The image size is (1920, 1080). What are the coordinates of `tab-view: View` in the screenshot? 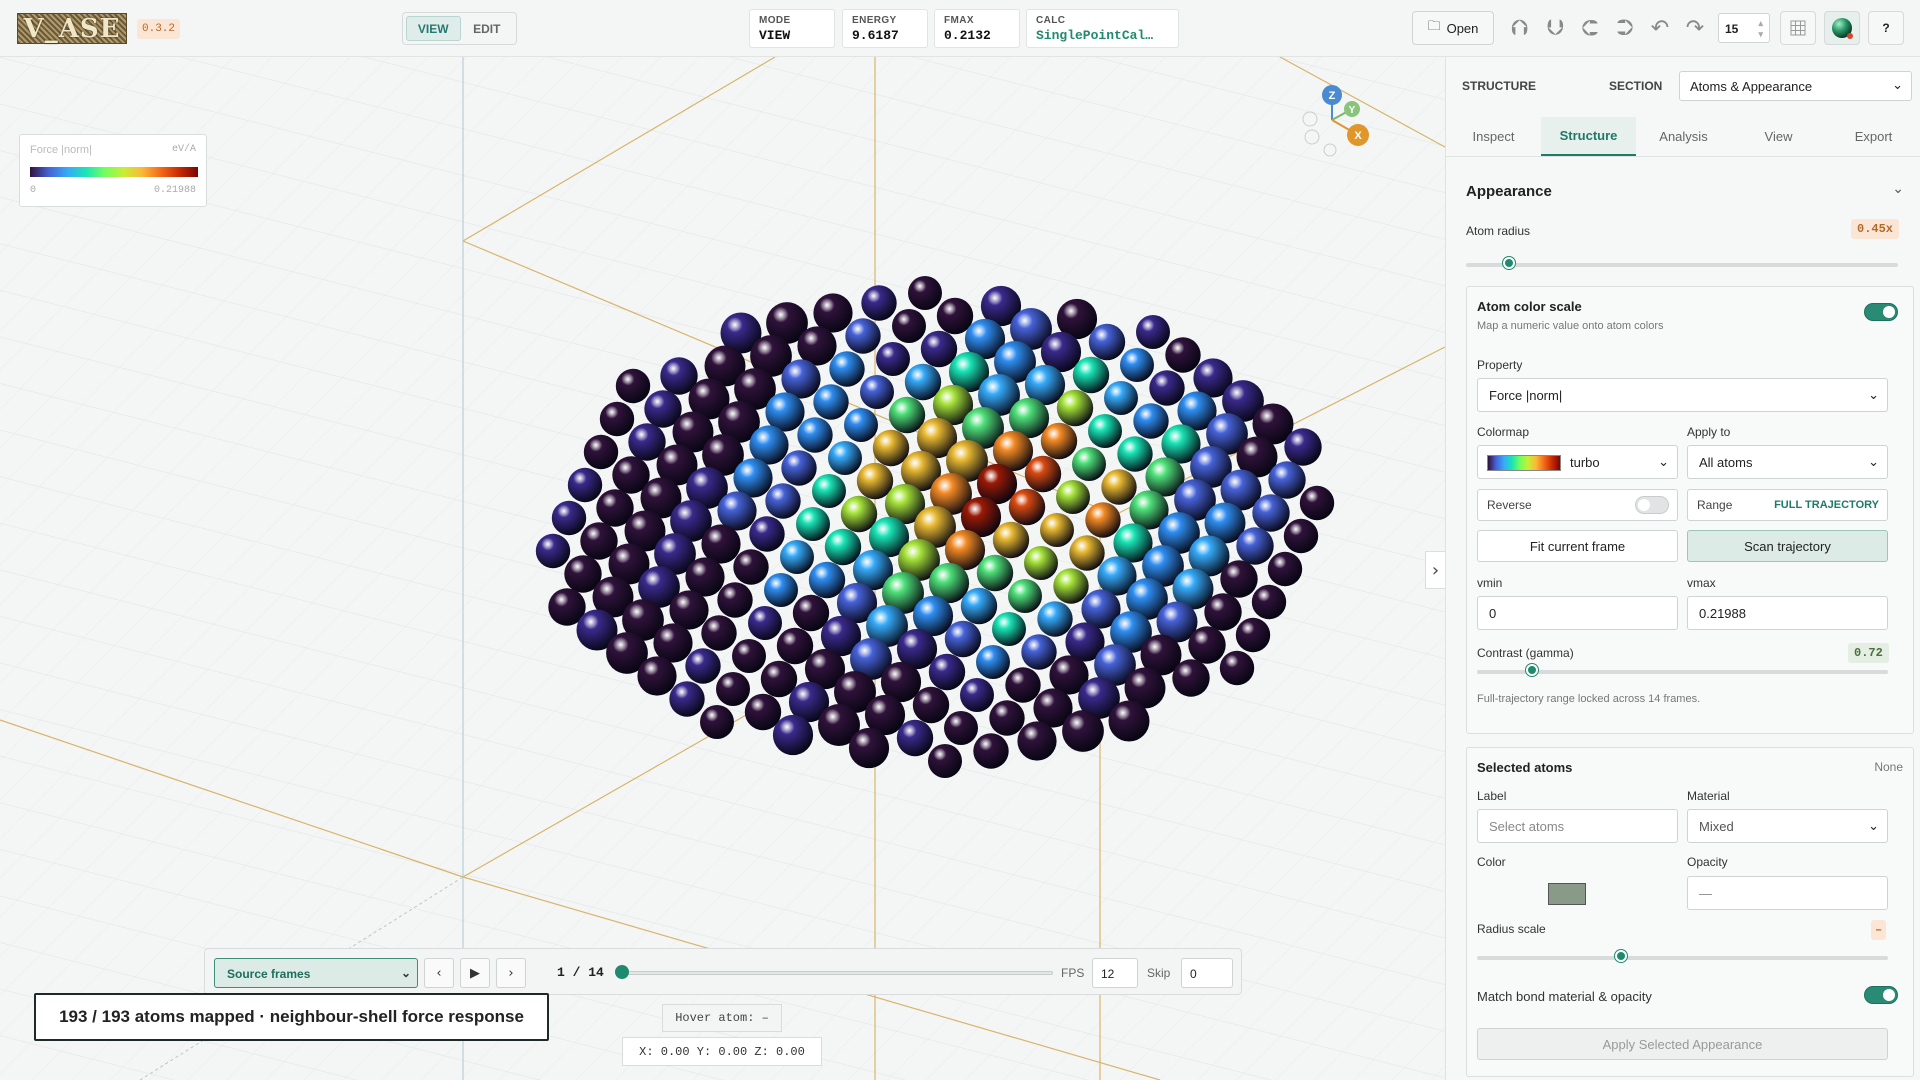 It's located at (1778, 136).